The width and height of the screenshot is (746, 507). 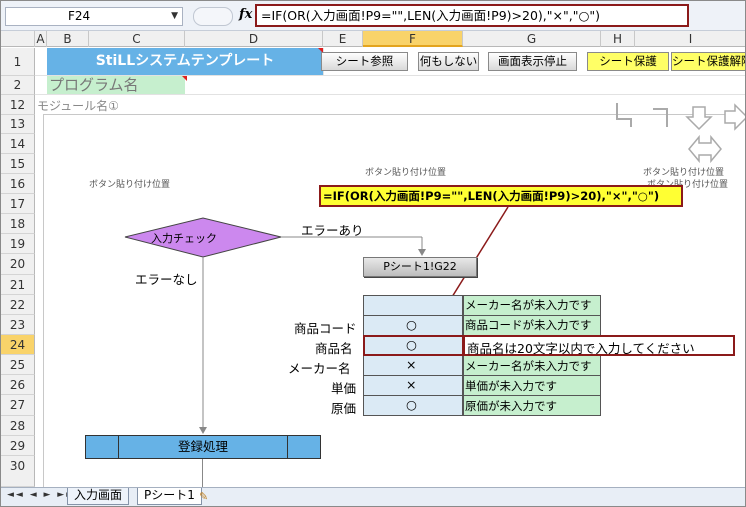 What do you see at coordinates (98, 496) in the screenshot?
I see `tab-input-screen: 入力画面` at bounding box center [98, 496].